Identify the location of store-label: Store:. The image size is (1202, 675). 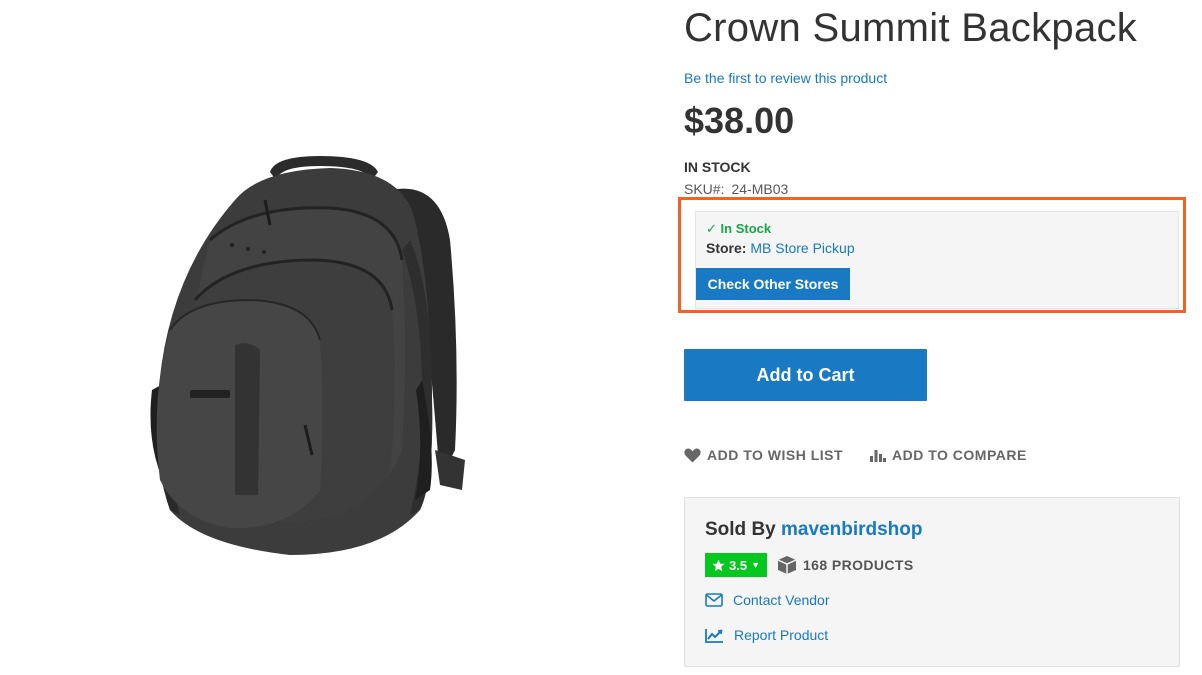
(726, 248).